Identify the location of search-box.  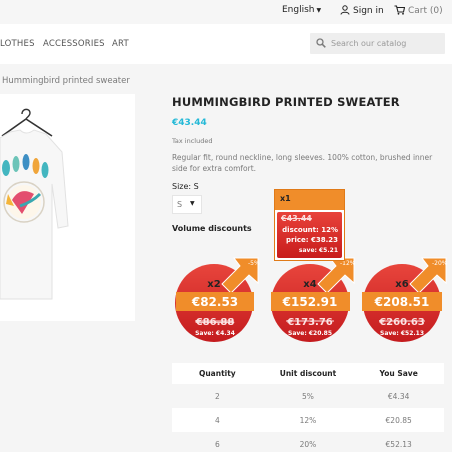
(377, 43).